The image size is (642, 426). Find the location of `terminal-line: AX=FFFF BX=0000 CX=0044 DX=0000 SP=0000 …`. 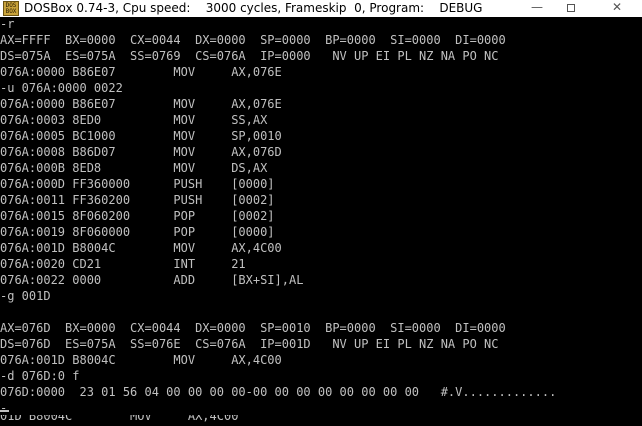

terminal-line: AX=FFFF BX=0000 CX=0044 DX=0000 SP=0000 … is located at coordinates (253, 40).